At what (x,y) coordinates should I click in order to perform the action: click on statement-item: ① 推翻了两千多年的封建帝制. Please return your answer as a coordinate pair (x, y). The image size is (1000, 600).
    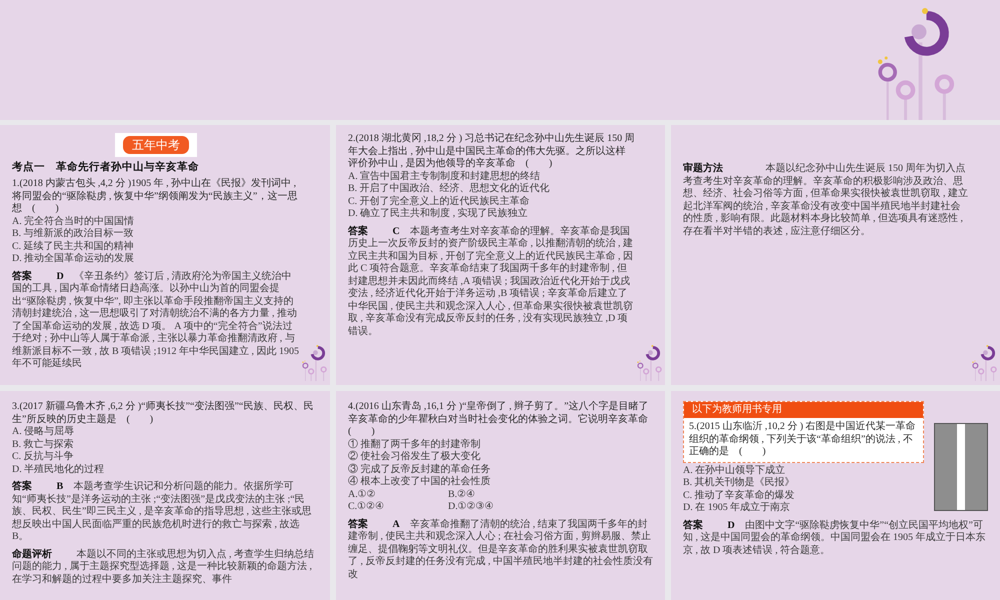
    Looking at the image, I should click on (415, 444).